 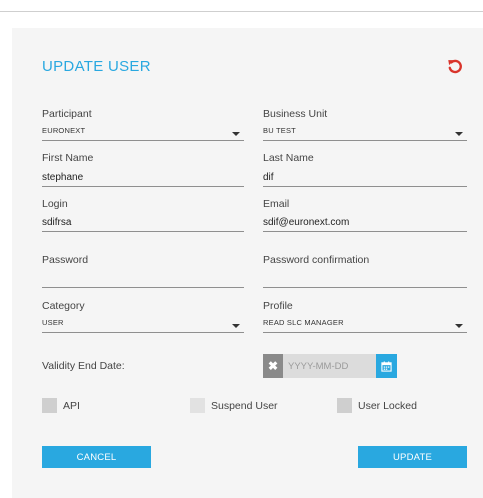 What do you see at coordinates (197, 405) in the screenshot?
I see `suspend-user-checkbox` at bounding box center [197, 405].